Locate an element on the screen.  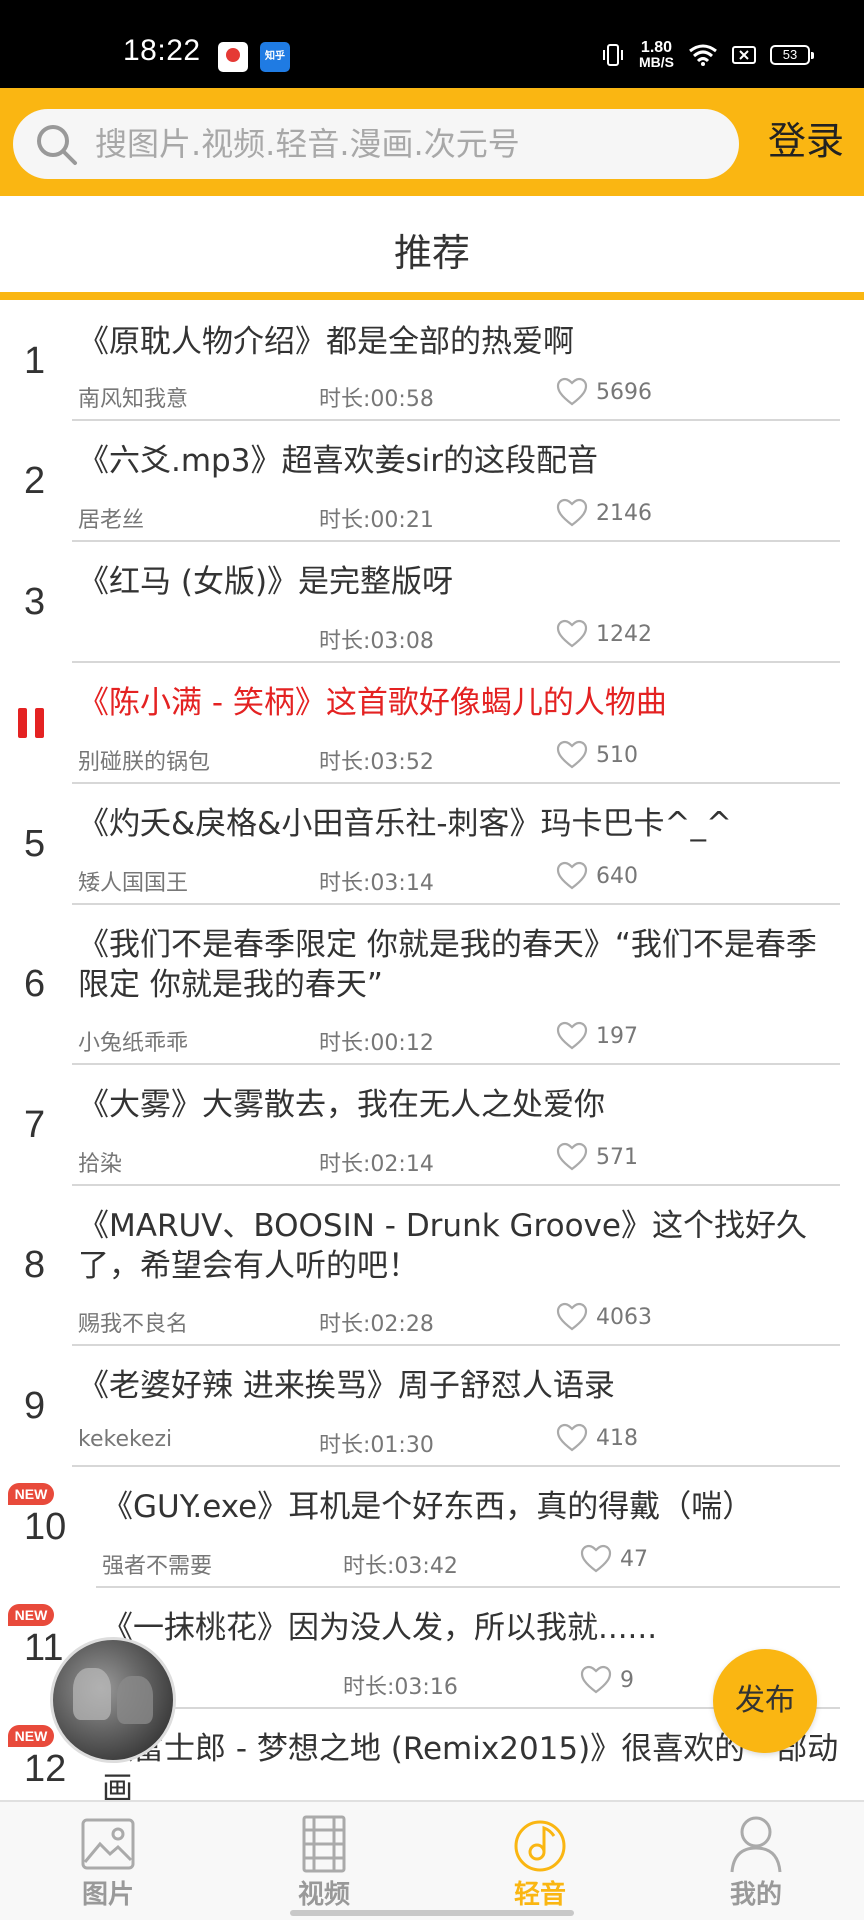
image-icon is located at coordinates (108, 1844).